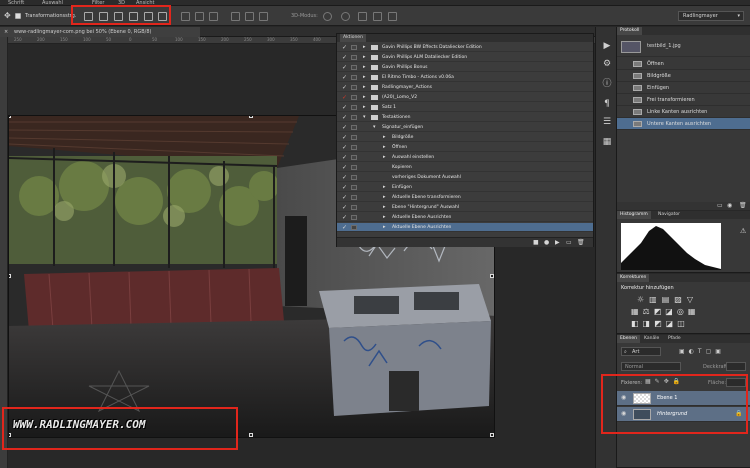 The width and height of the screenshot is (750, 468). Describe the element at coordinates (607, 122) in the screenshot. I see `properties-icon: ☰` at that location.